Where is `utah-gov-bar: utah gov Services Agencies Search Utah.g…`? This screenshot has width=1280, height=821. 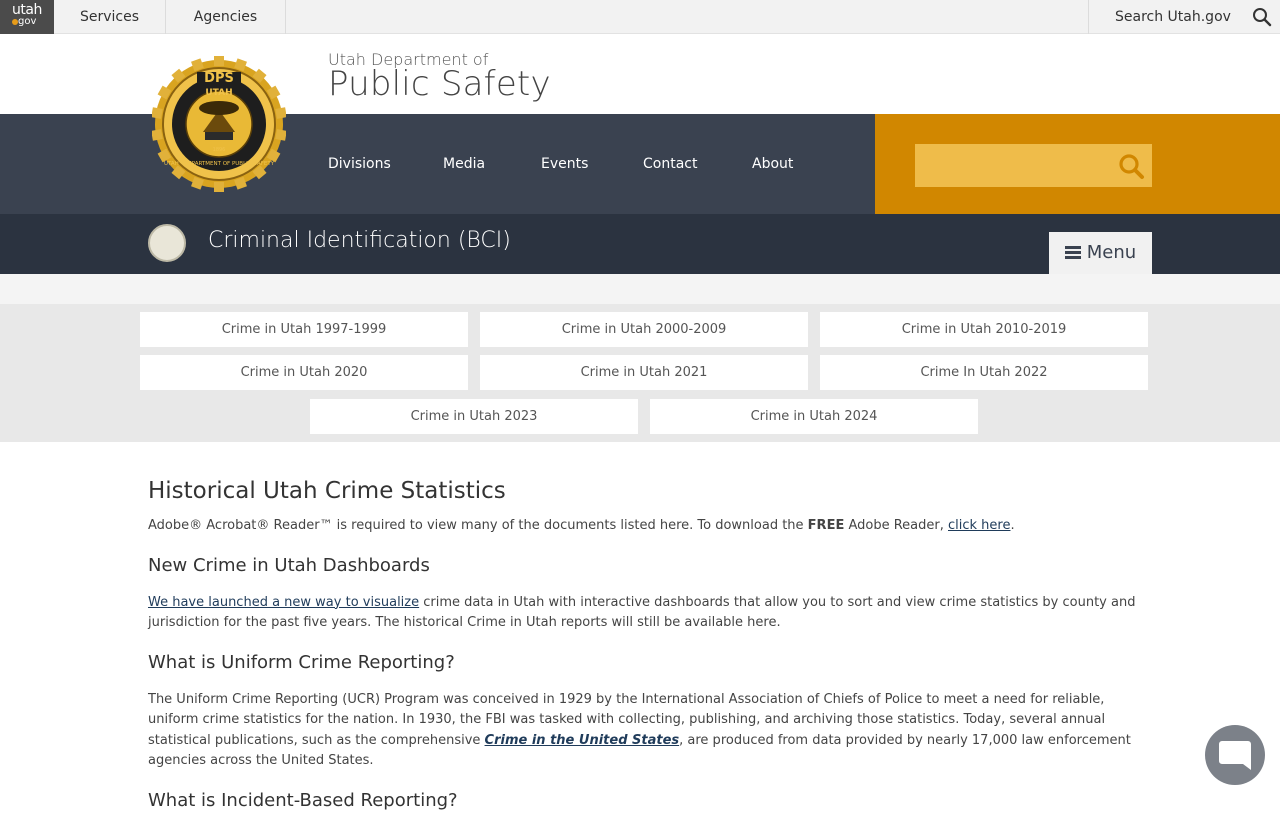 utah-gov-bar: utah gov Services Agencies Search Utah.g… is located at coordinates (640, 17).